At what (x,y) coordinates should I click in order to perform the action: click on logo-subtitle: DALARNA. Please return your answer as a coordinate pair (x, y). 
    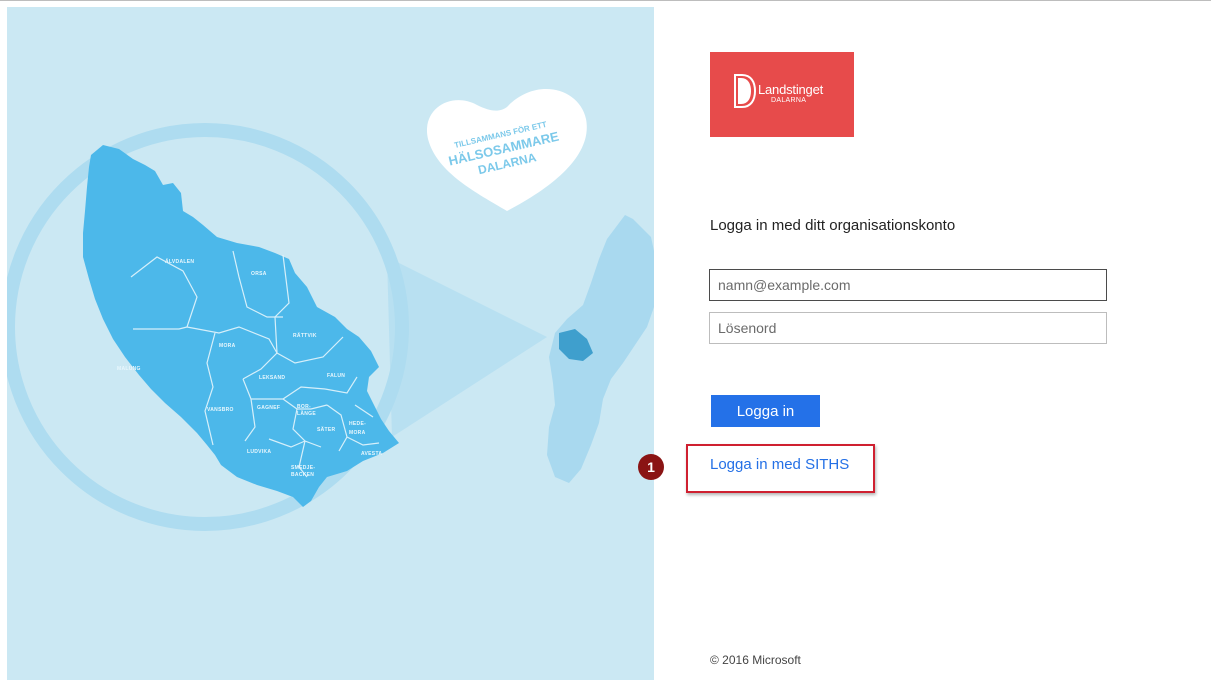
    Looking at the image, I should click on (789, 100).